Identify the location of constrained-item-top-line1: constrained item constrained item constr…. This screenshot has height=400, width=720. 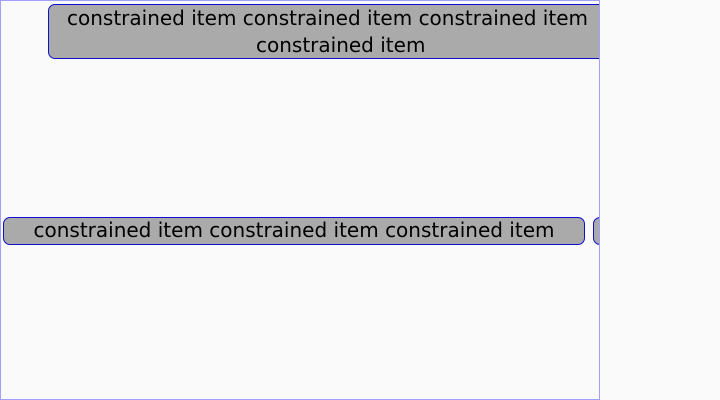
(327, 18).